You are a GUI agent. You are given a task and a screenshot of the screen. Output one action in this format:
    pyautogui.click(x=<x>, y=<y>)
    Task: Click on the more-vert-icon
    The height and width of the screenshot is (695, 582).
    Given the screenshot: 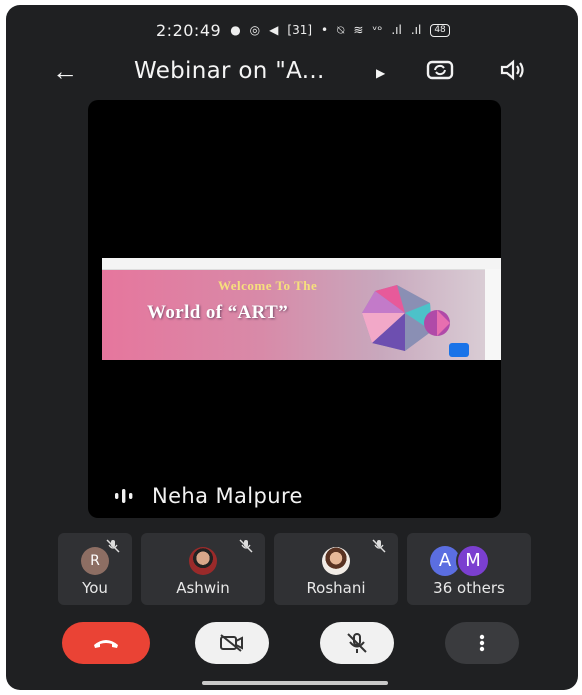 What is the action you would take?
    pyautogui.click(x=482, y=643)
    